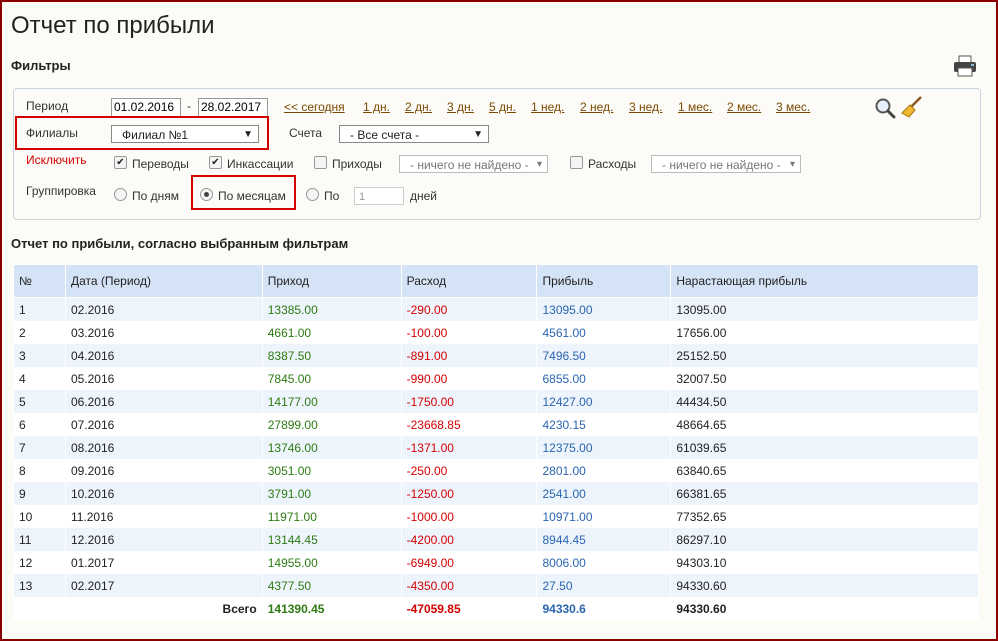 The image size is (998, 641). I want to click on accounts-select-value: - Все счета -, so click(385, 135).